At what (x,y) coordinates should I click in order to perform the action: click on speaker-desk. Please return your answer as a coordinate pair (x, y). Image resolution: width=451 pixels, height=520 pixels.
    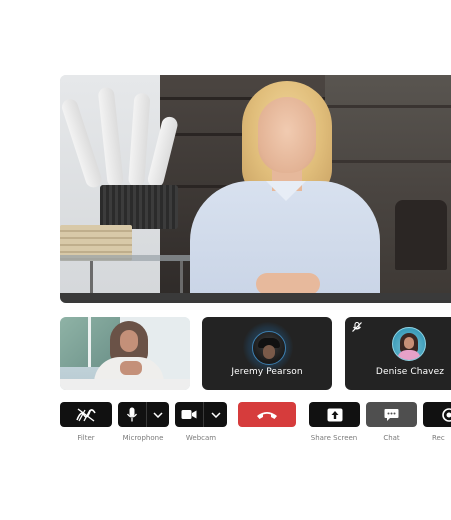
    Looking at the image, I should click on (255, 298).